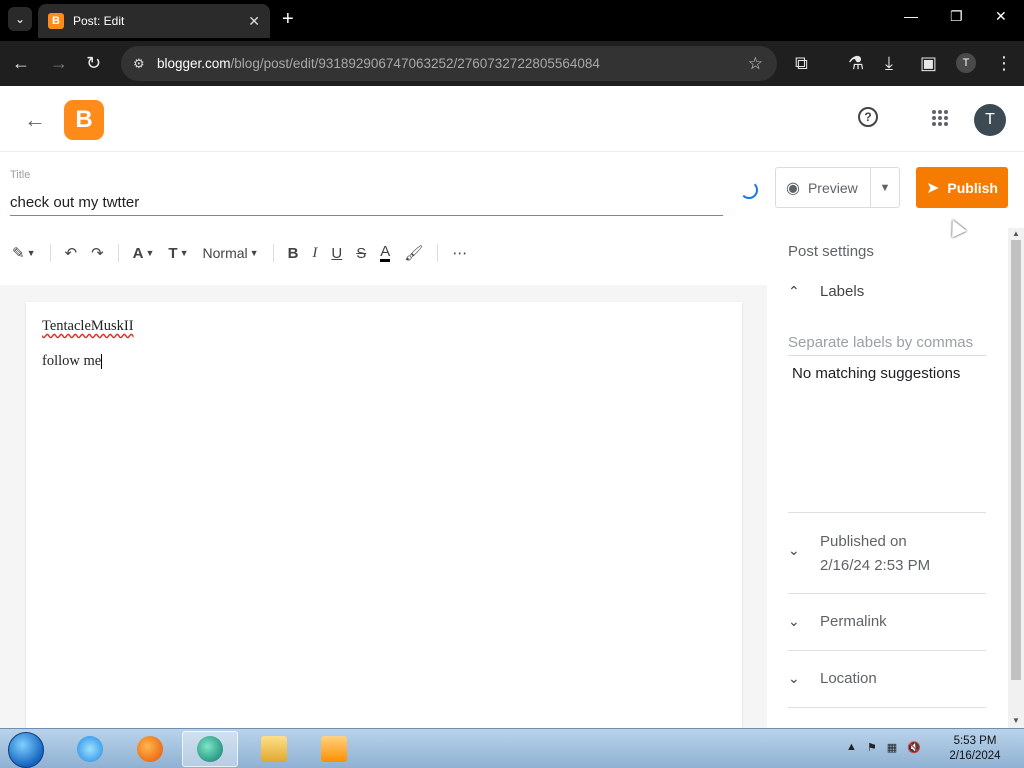 The height and width of the screenshot is (768, 1024). I want to click on system-tray: ▲ ⚑ ▦ 🔇, so click(883, 747).